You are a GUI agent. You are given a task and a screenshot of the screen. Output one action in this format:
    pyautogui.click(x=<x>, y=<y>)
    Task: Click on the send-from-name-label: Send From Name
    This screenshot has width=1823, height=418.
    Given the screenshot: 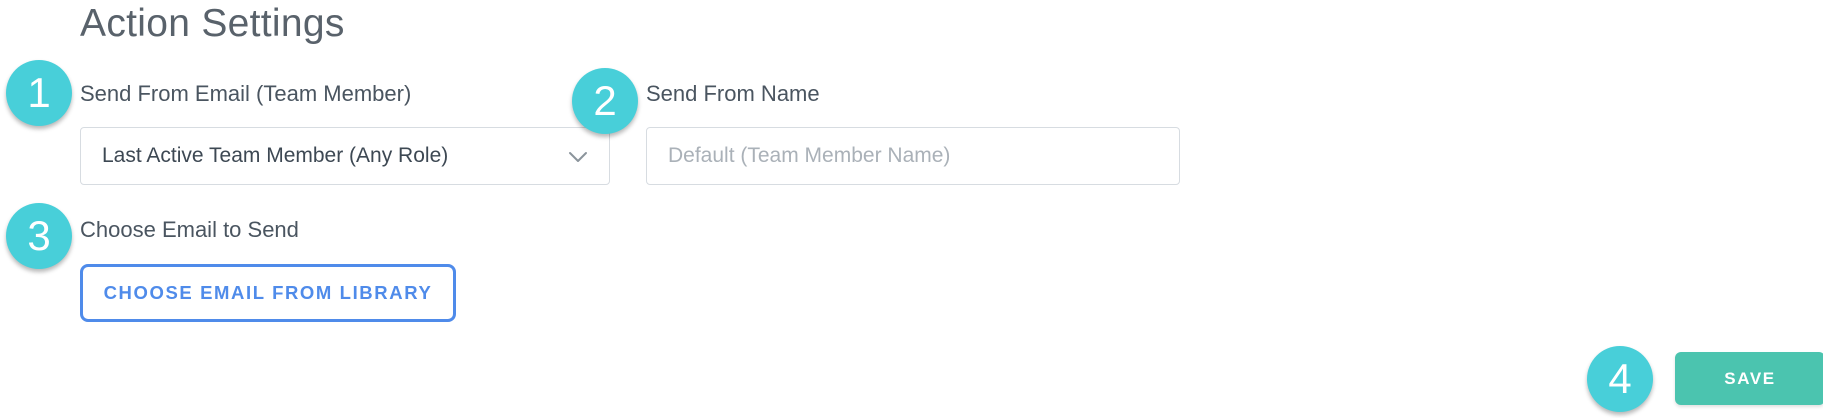 What is the action you would take?
    pyautogui.click(x=733, y=93)
    